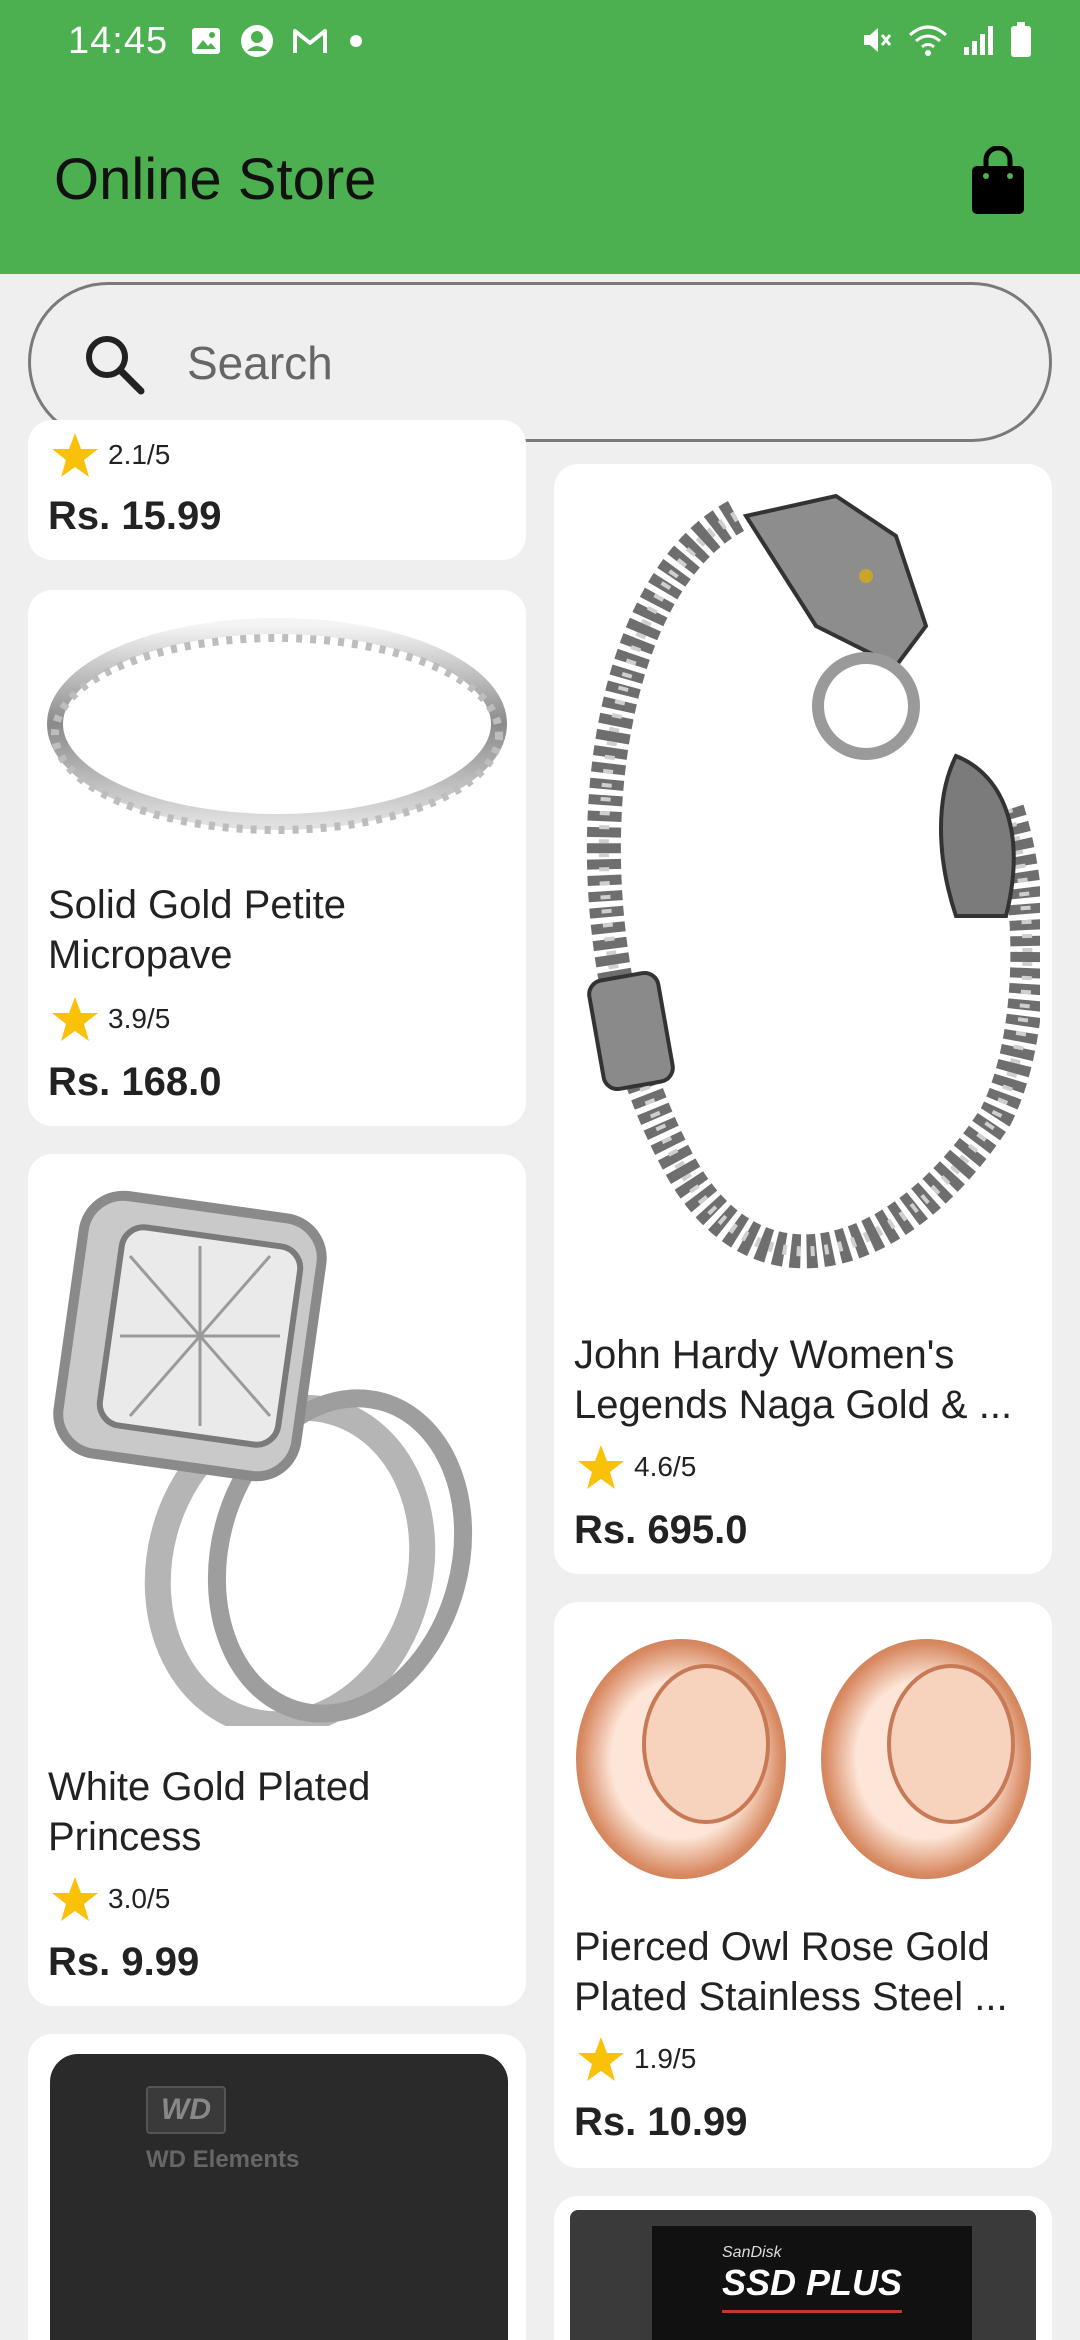 Image resolution: width=1080 pixels, height=2340 pixels. Describe the element at coordinates (277, 490) in the screenshot. I see `product-card: 2.1/5 Rs. 15.99` at that location.